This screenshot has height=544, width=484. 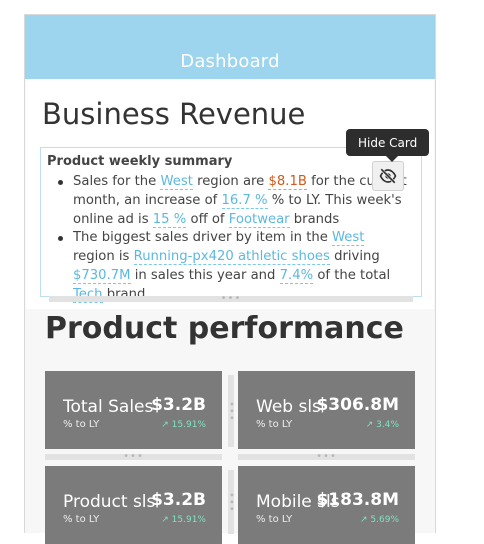 What do you see at coordinates (109, 502) in the screenshot?
I see `kpi-label: Product sls` at bounding box center [109, 502].